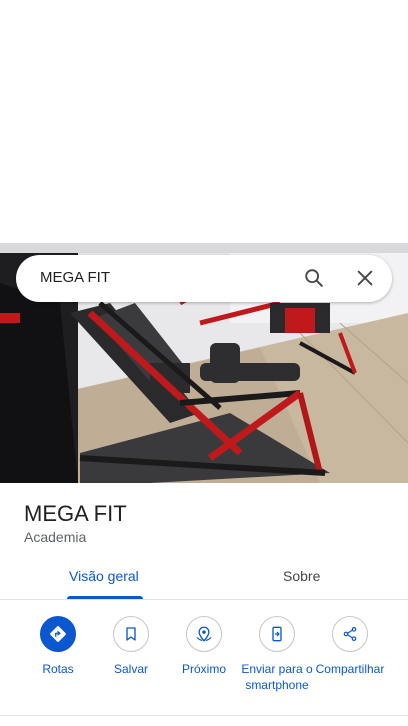 The width and height of the screenshot is (408, 726). I want to click on save-label: Salvar, so click(130, 669).